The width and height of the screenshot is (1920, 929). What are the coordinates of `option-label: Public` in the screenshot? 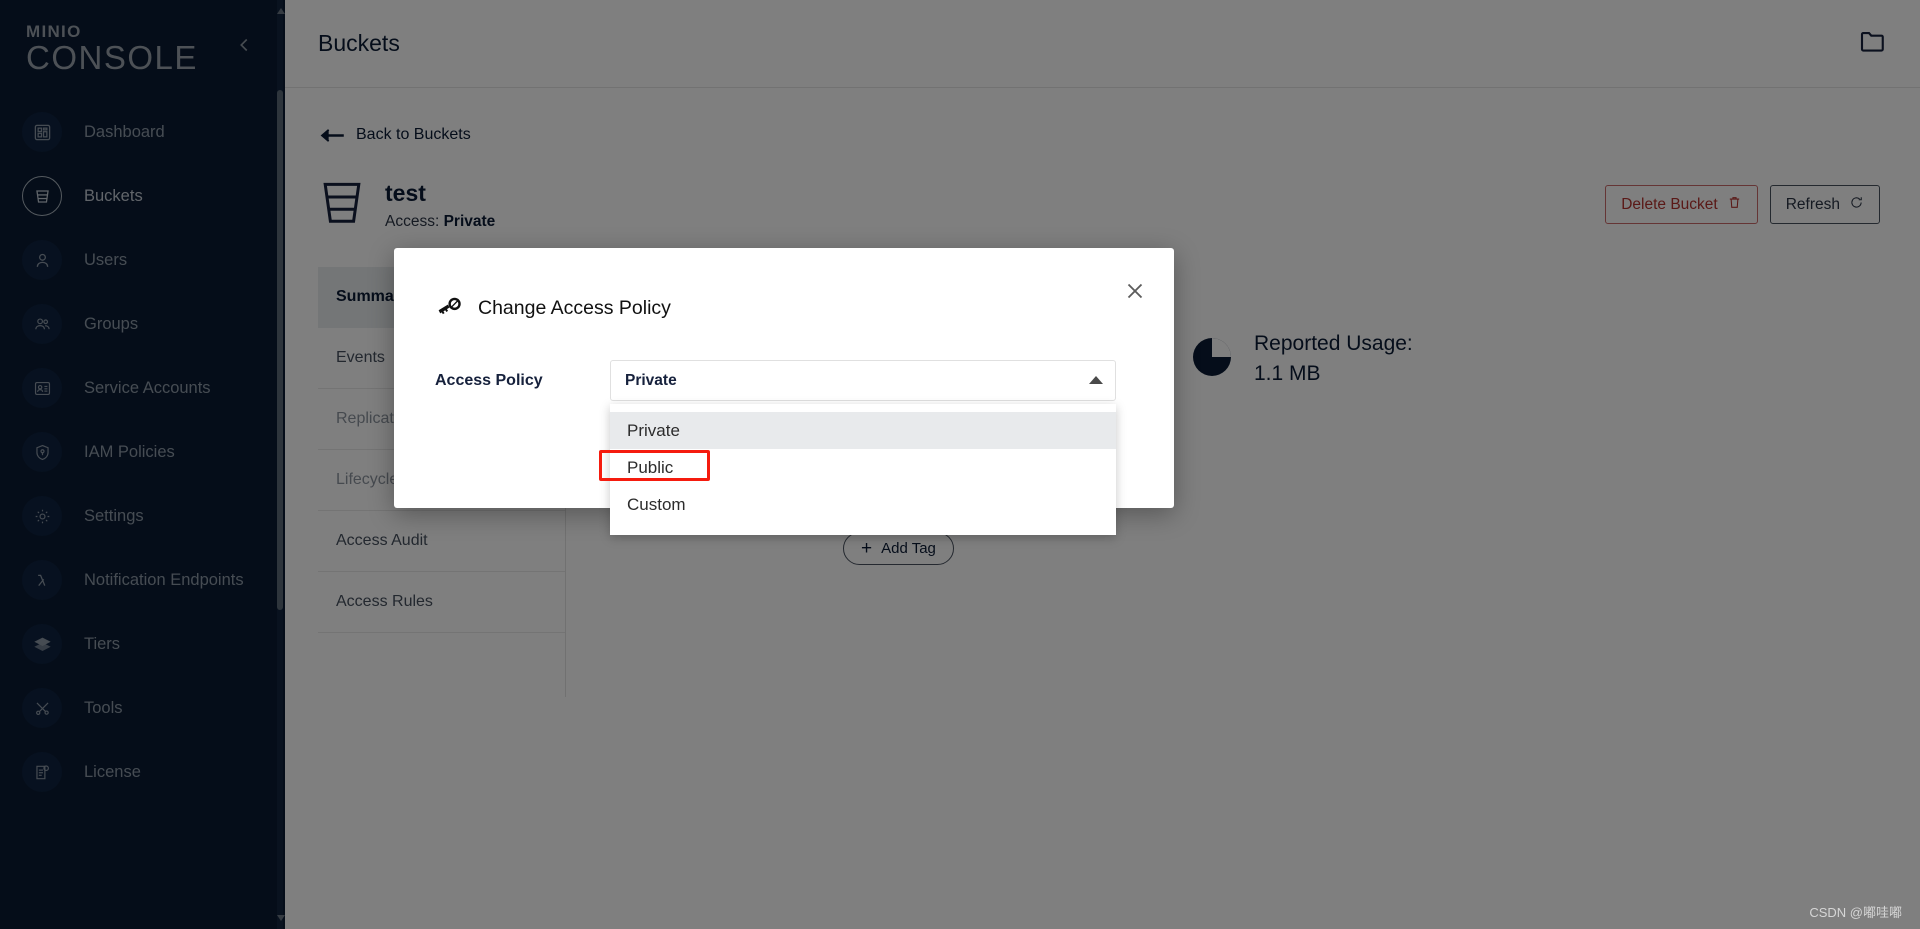 It's located at (650, 467).